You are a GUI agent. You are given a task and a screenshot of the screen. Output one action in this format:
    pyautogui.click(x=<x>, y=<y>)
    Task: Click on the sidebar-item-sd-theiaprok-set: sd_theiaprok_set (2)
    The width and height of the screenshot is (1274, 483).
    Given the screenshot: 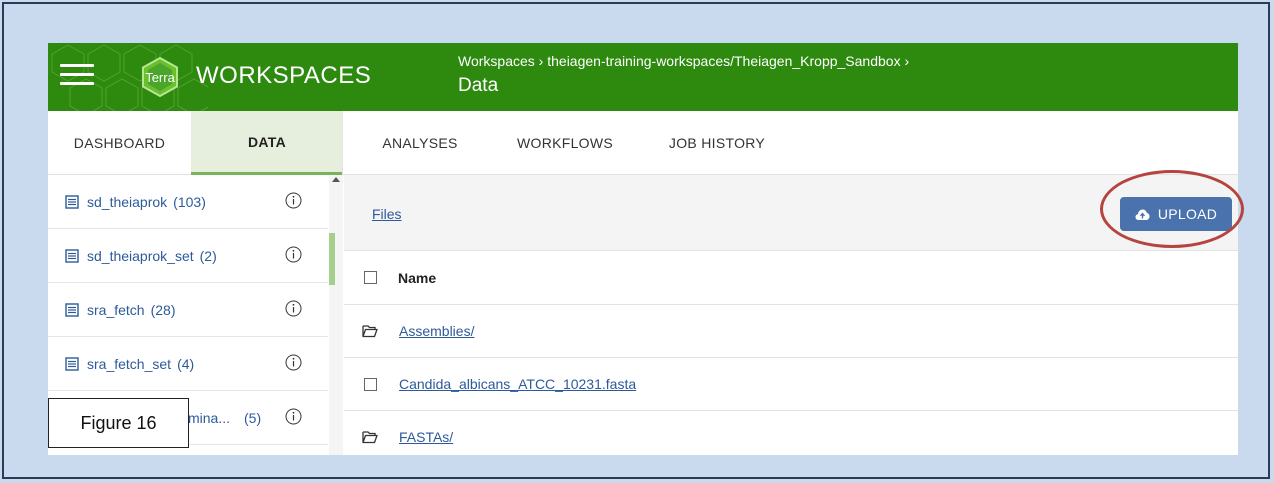 What is the action you would take?
    pyautogui.click(x=188, y=256)
    